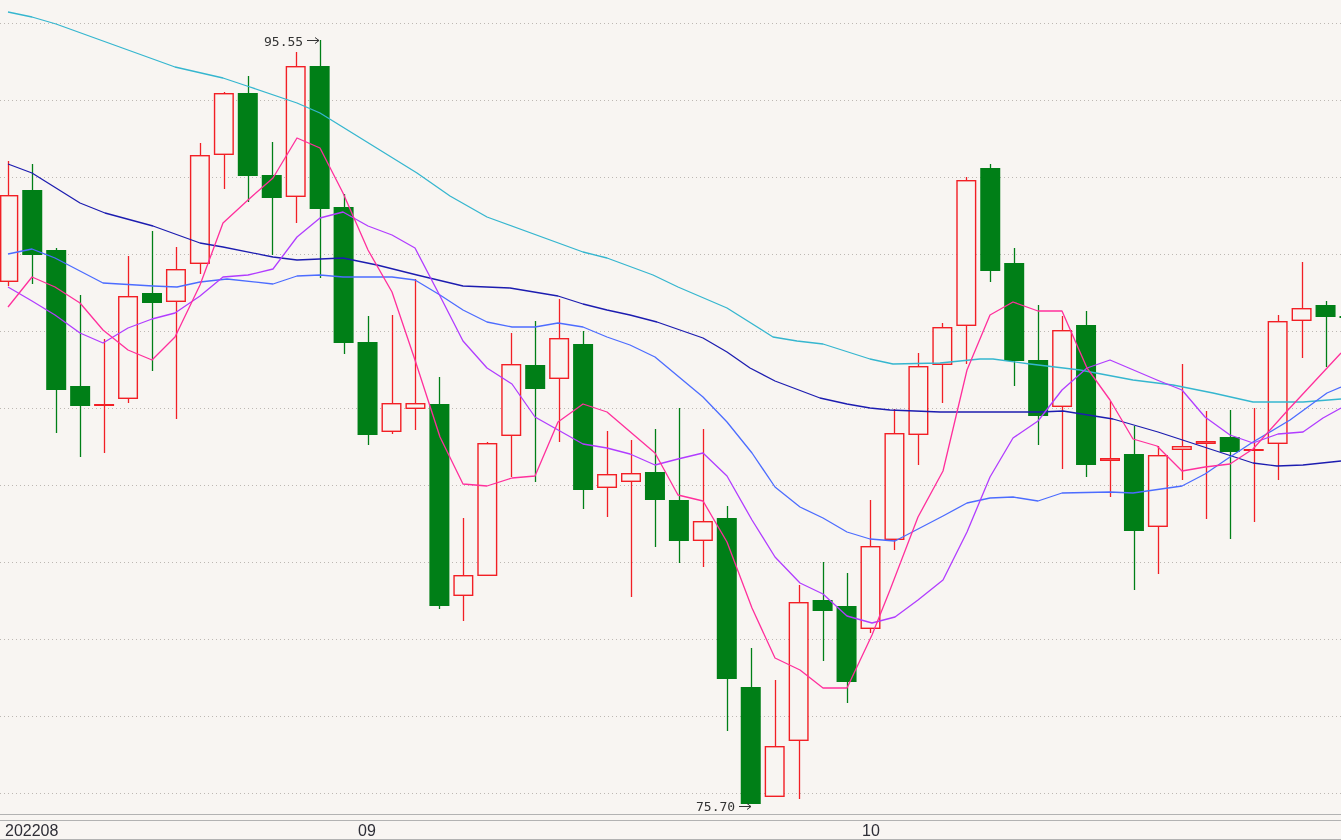 This screenshot has height=840, width=1341. What do you see at coordinates (284, 41) in the screenshot?
I see `high-price-label: 95.55` at bounding box center [284, 41].